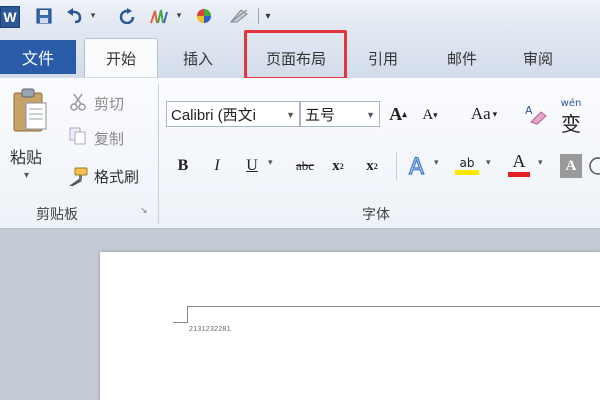 The width and height of the screenshot is (600, 400). What do you see at coordinates (78, 136) in the screenshot?
I see `copy-icon` at bounding box center [78, 136].